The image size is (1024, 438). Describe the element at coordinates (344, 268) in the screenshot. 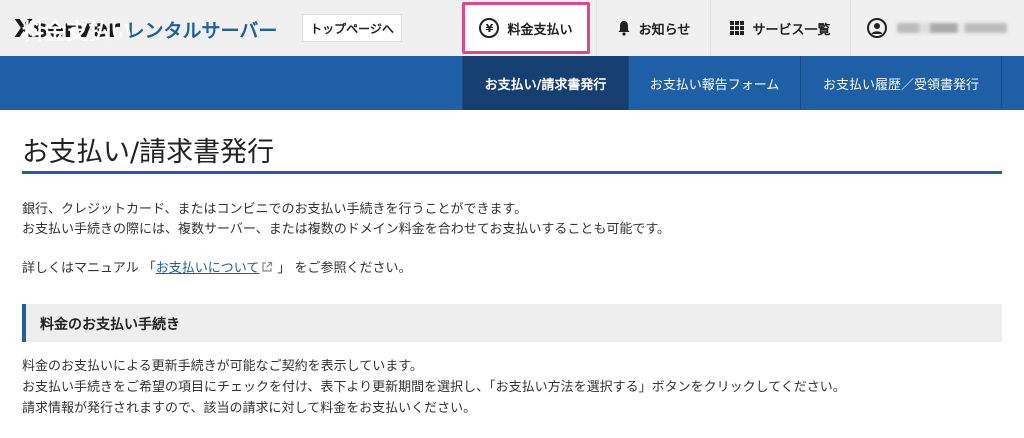

I see `manual-suffix: 」 をご参照ください。` at that location.